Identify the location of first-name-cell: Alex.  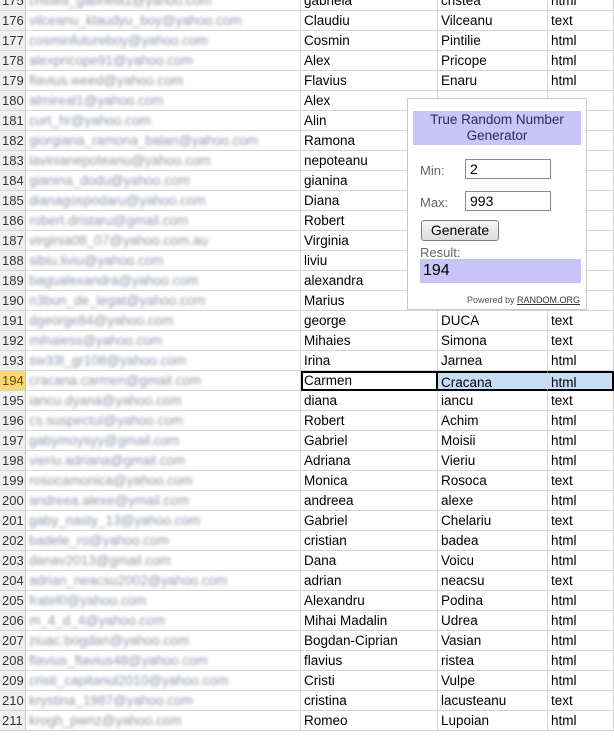
(369, 61).